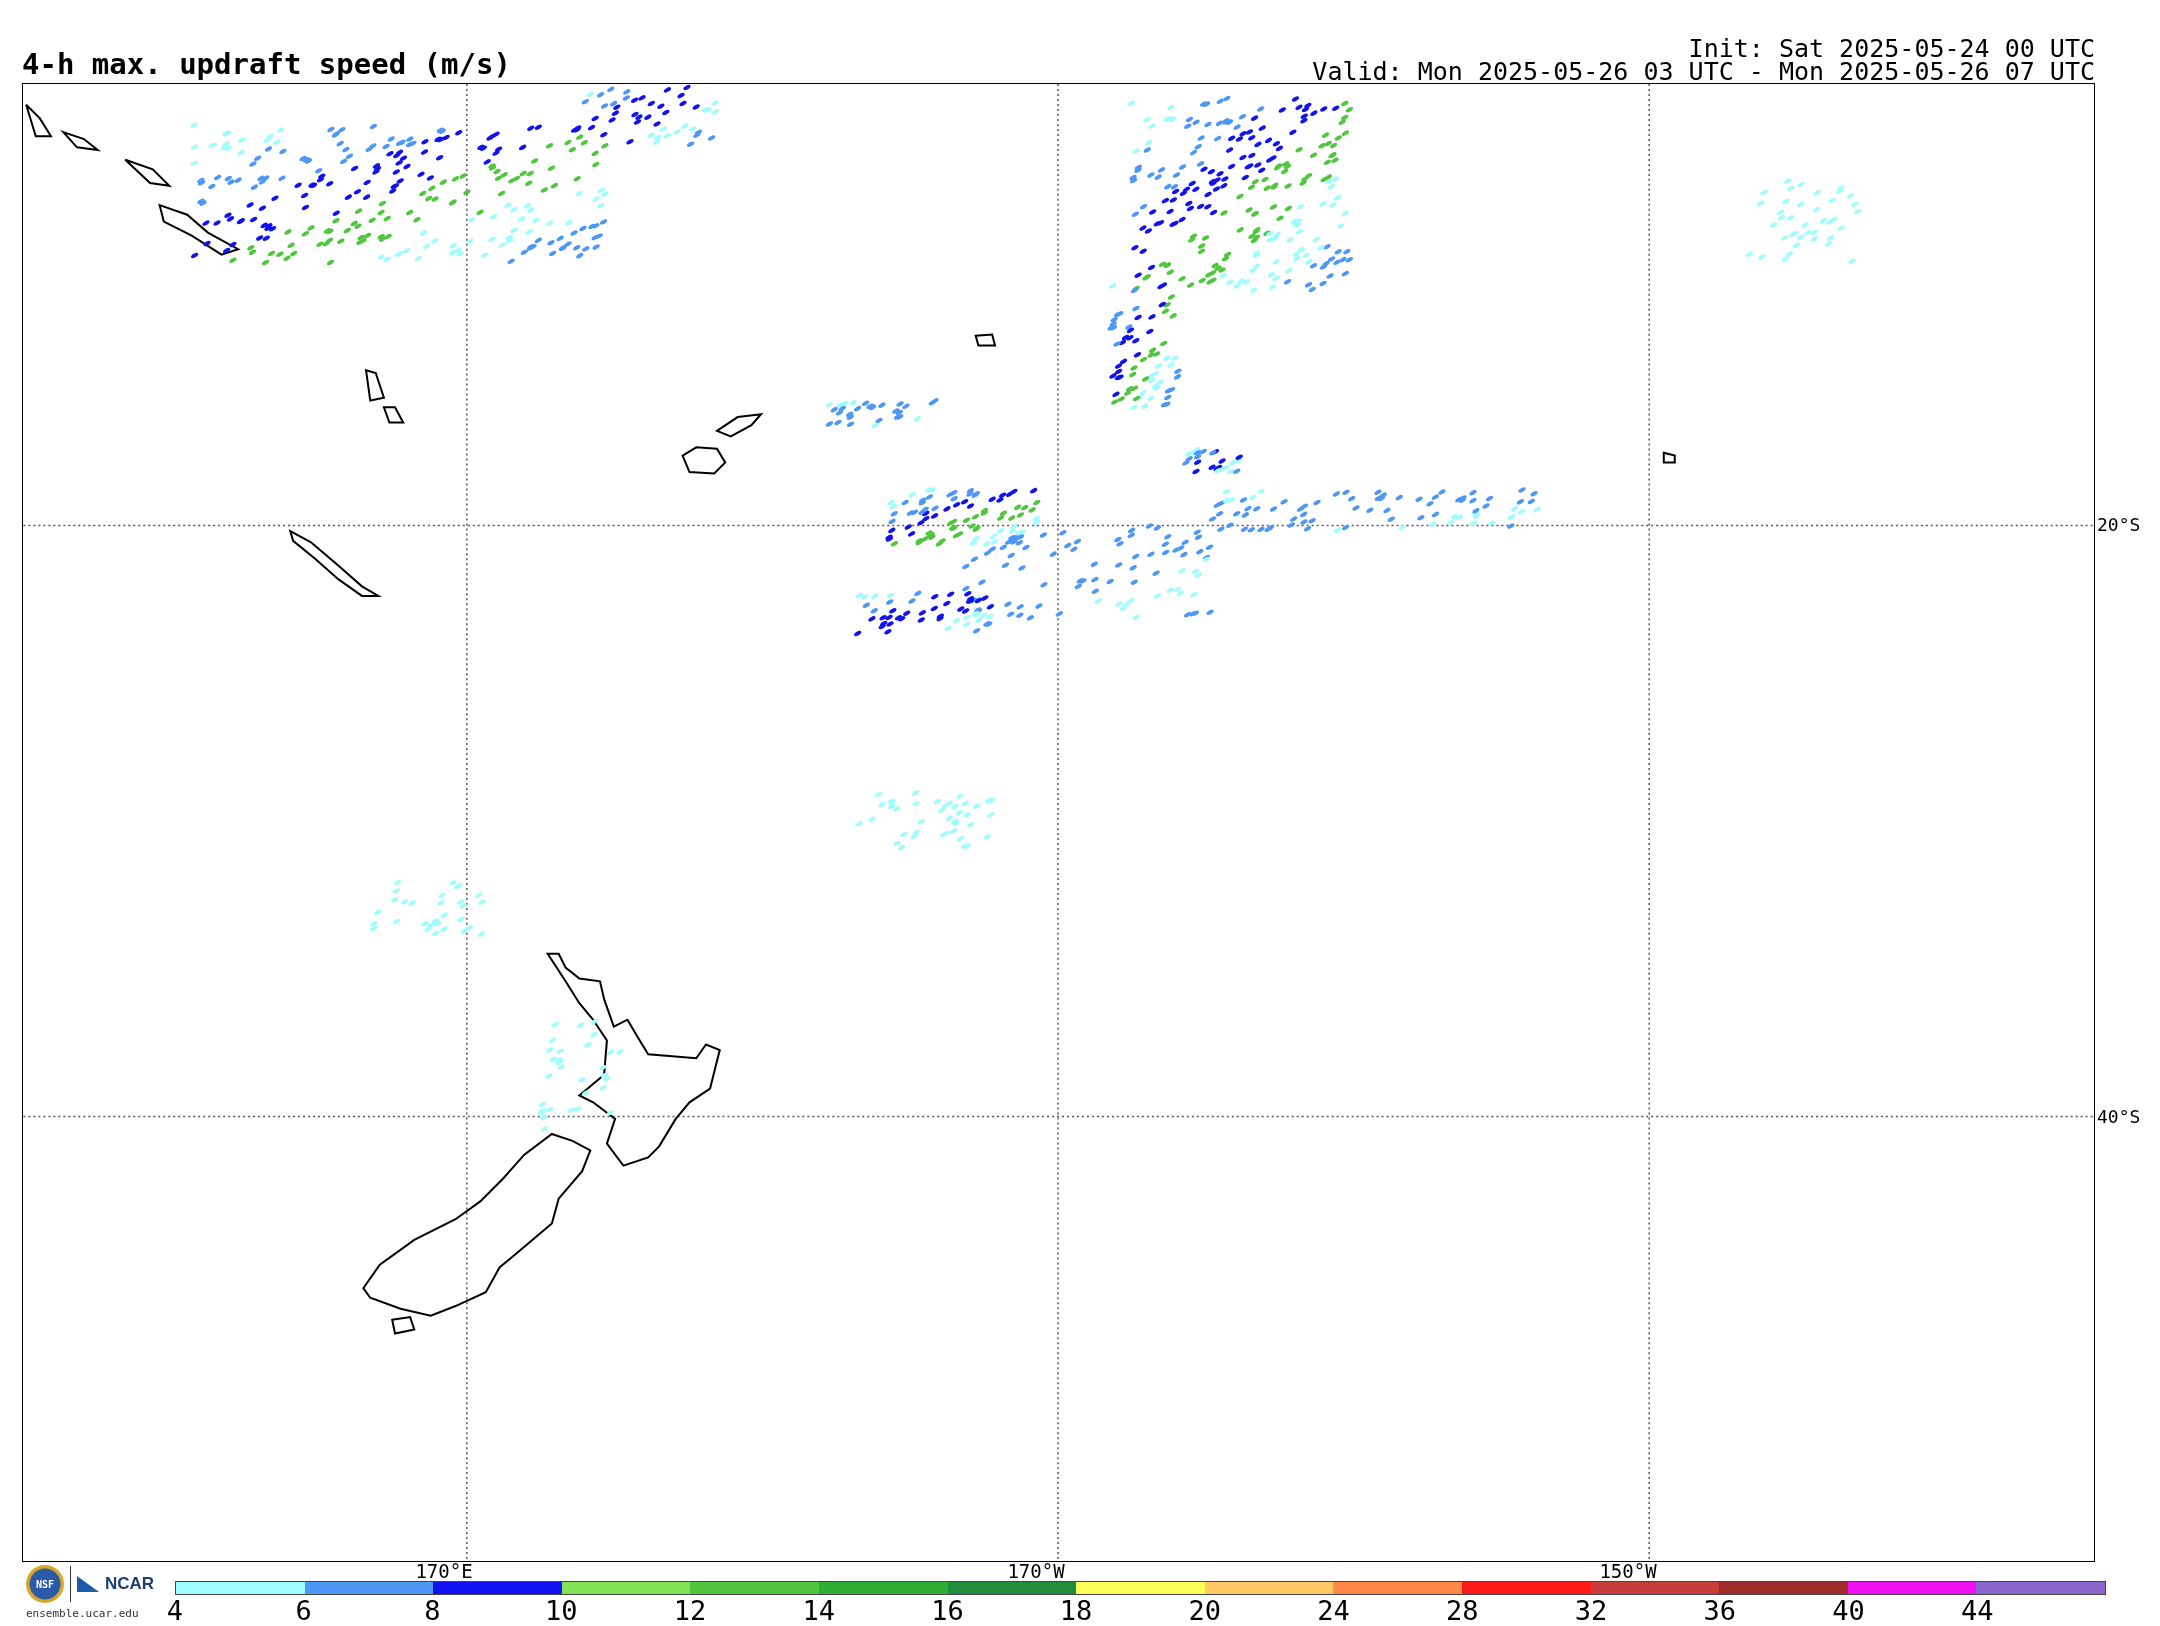  Describe the element at coordinates (130, 1584) in the screenshot. I see `logo-text: NCAR` at that location.